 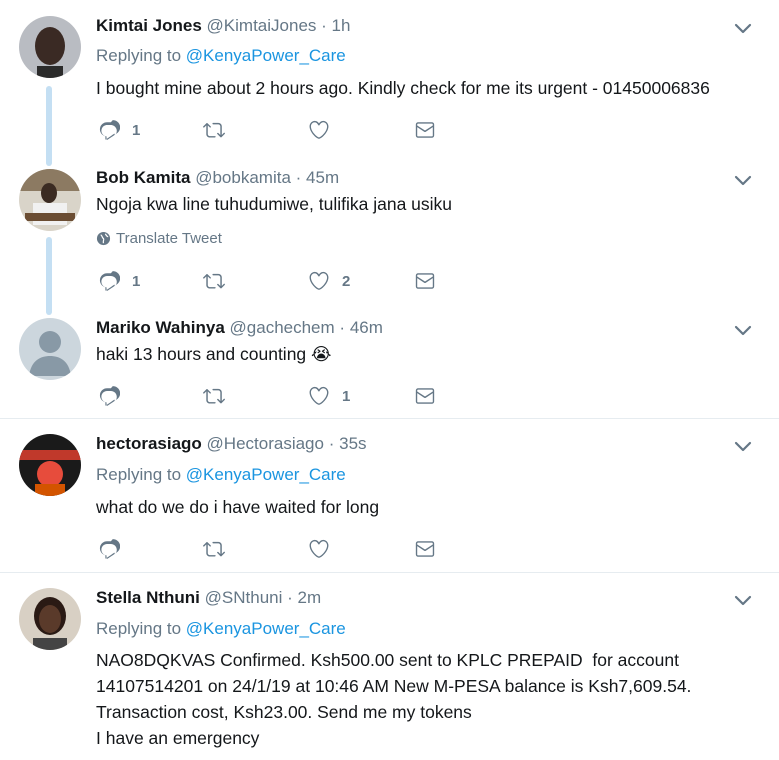 I want to click on tweet-header: Bob Kamita @bobkamita · 45m, so click(x=217, y=178).